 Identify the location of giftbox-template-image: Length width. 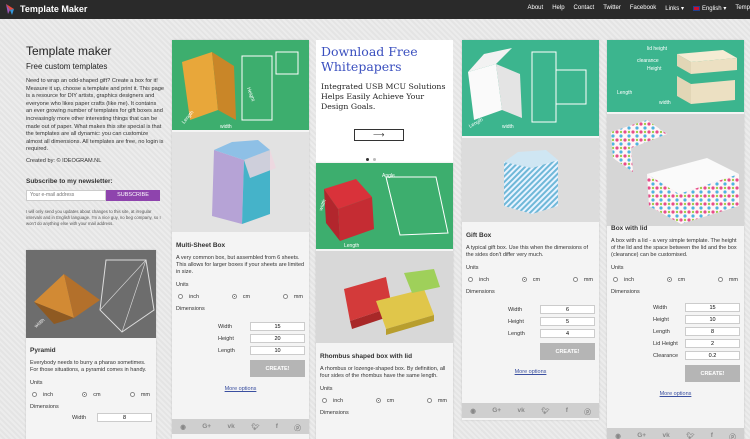
(530, 88).